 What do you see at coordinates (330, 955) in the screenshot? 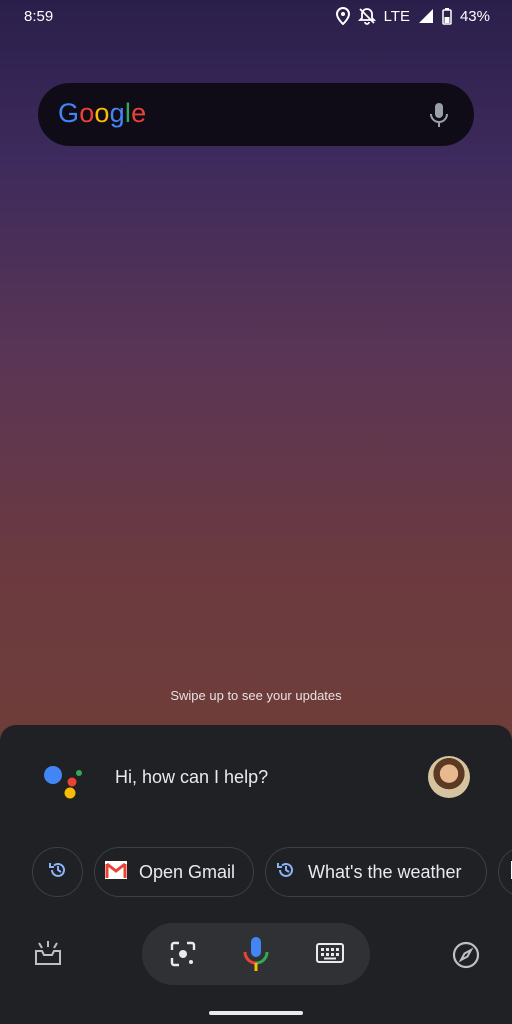
I see `keyboard-icon` at bounding box center [330, 955].